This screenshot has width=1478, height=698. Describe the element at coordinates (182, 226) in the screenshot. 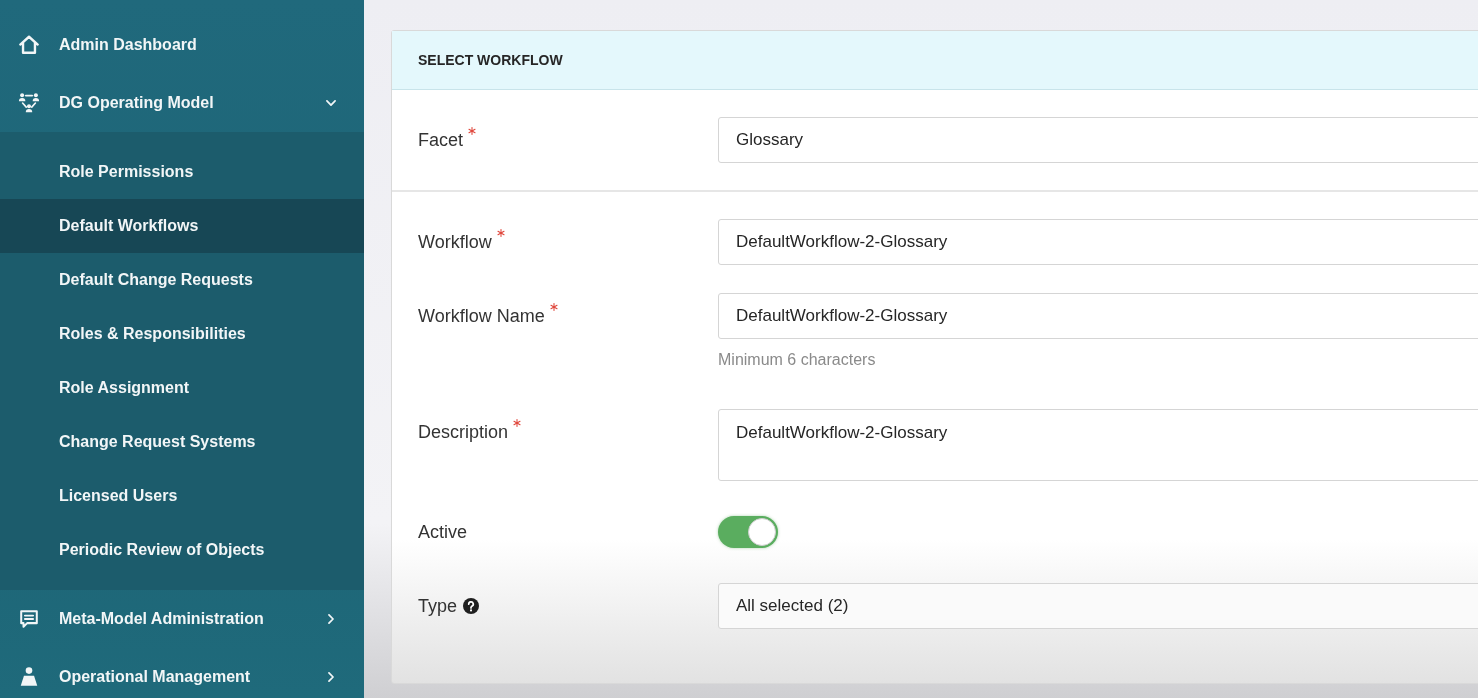

I see `submenu-item: Default Workflows` at that location.